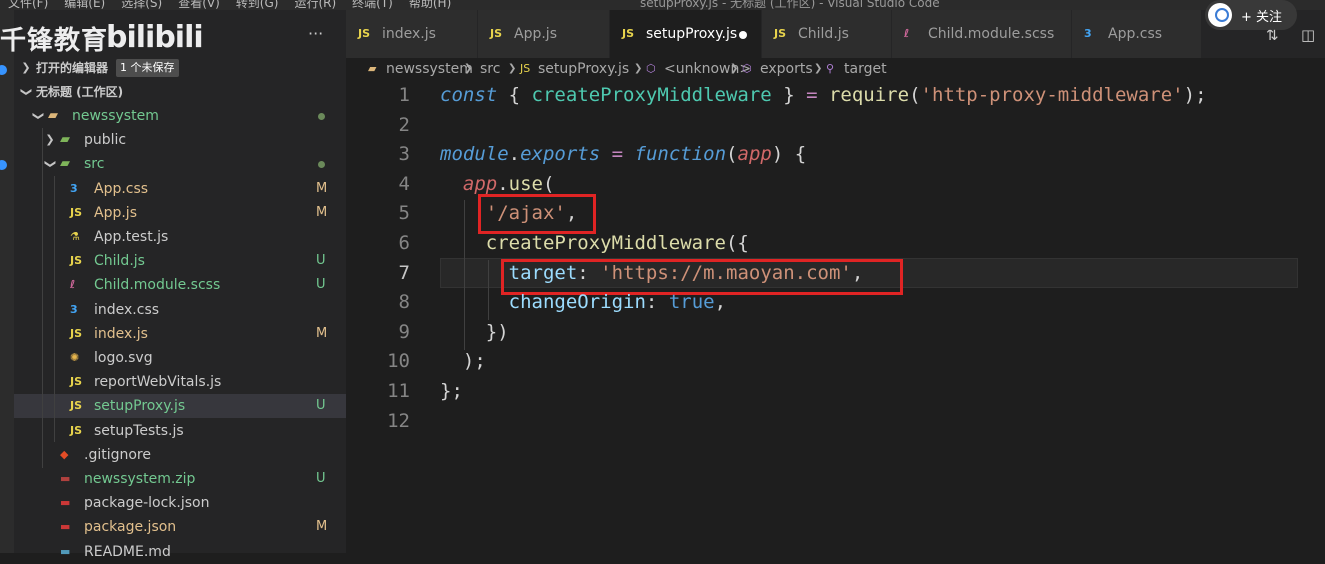 Image resolution: width=1325 pixels, height=564 pixels. I want to click on tree-file: JS setupProxy.js U, so click(180, 406).